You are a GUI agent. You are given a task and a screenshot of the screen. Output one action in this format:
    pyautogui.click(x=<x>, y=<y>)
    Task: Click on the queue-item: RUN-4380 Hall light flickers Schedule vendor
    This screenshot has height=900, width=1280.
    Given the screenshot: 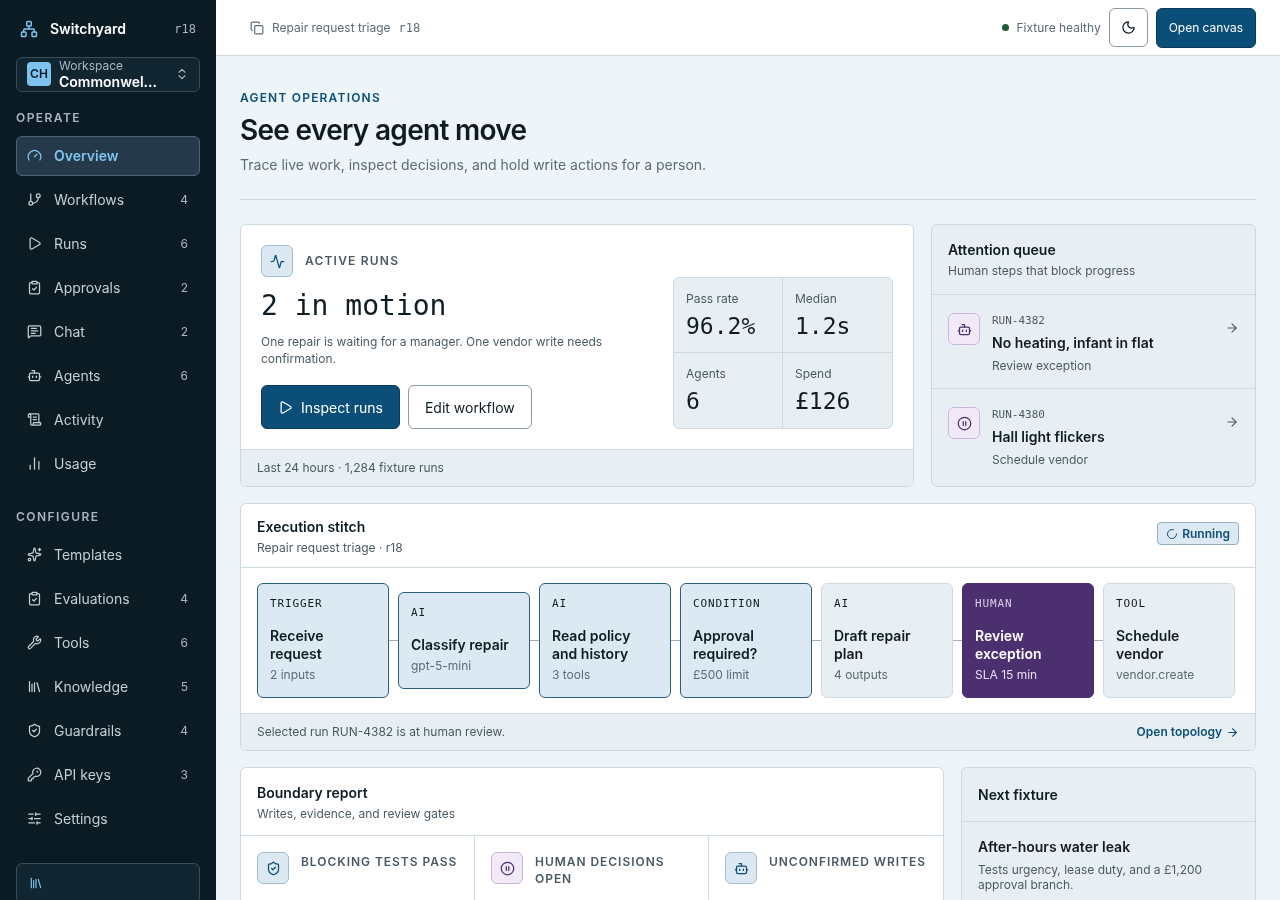 What is the action you would take?
    pyautogui.click(x=1093, y=436)
    